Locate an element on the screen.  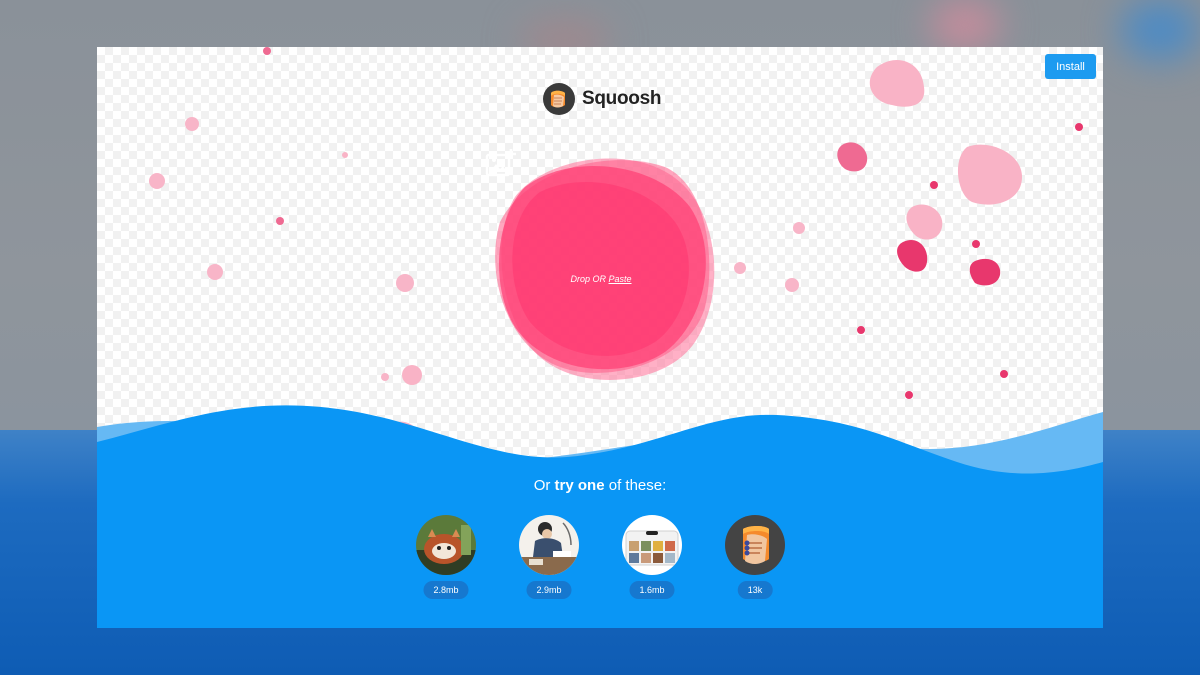
hand-logo-thumbnail is located at coordinates (755, 545).